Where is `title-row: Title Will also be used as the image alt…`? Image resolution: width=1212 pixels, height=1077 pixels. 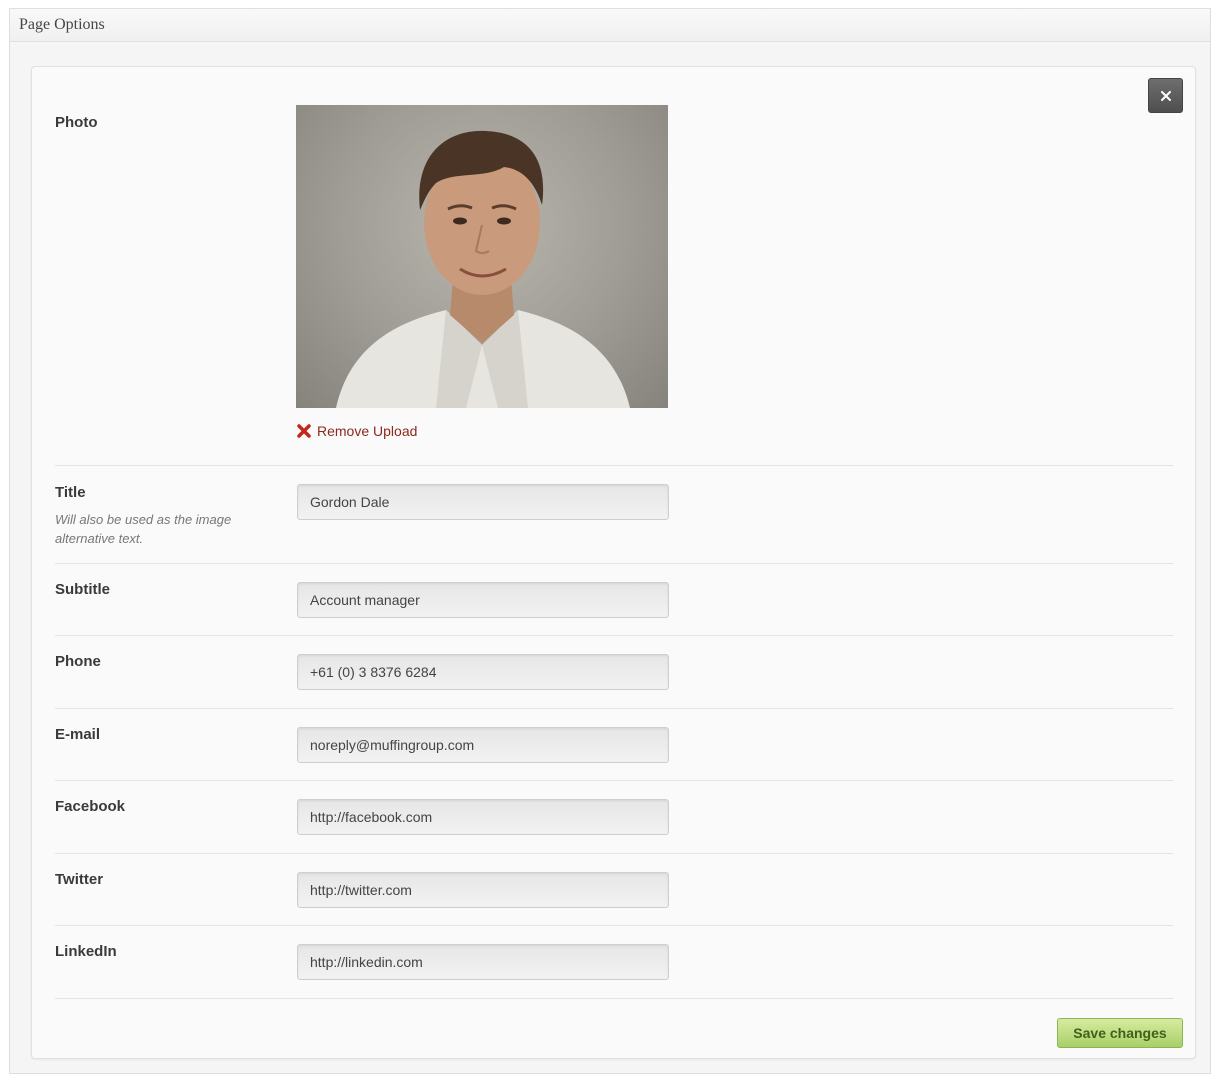
title-row: Title Will also be used as the image alt… is located at coordinates (614, 515).